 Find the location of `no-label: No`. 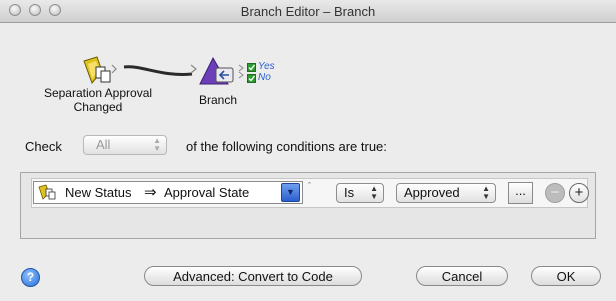

no-label: No is located at coordinates (264, 77).